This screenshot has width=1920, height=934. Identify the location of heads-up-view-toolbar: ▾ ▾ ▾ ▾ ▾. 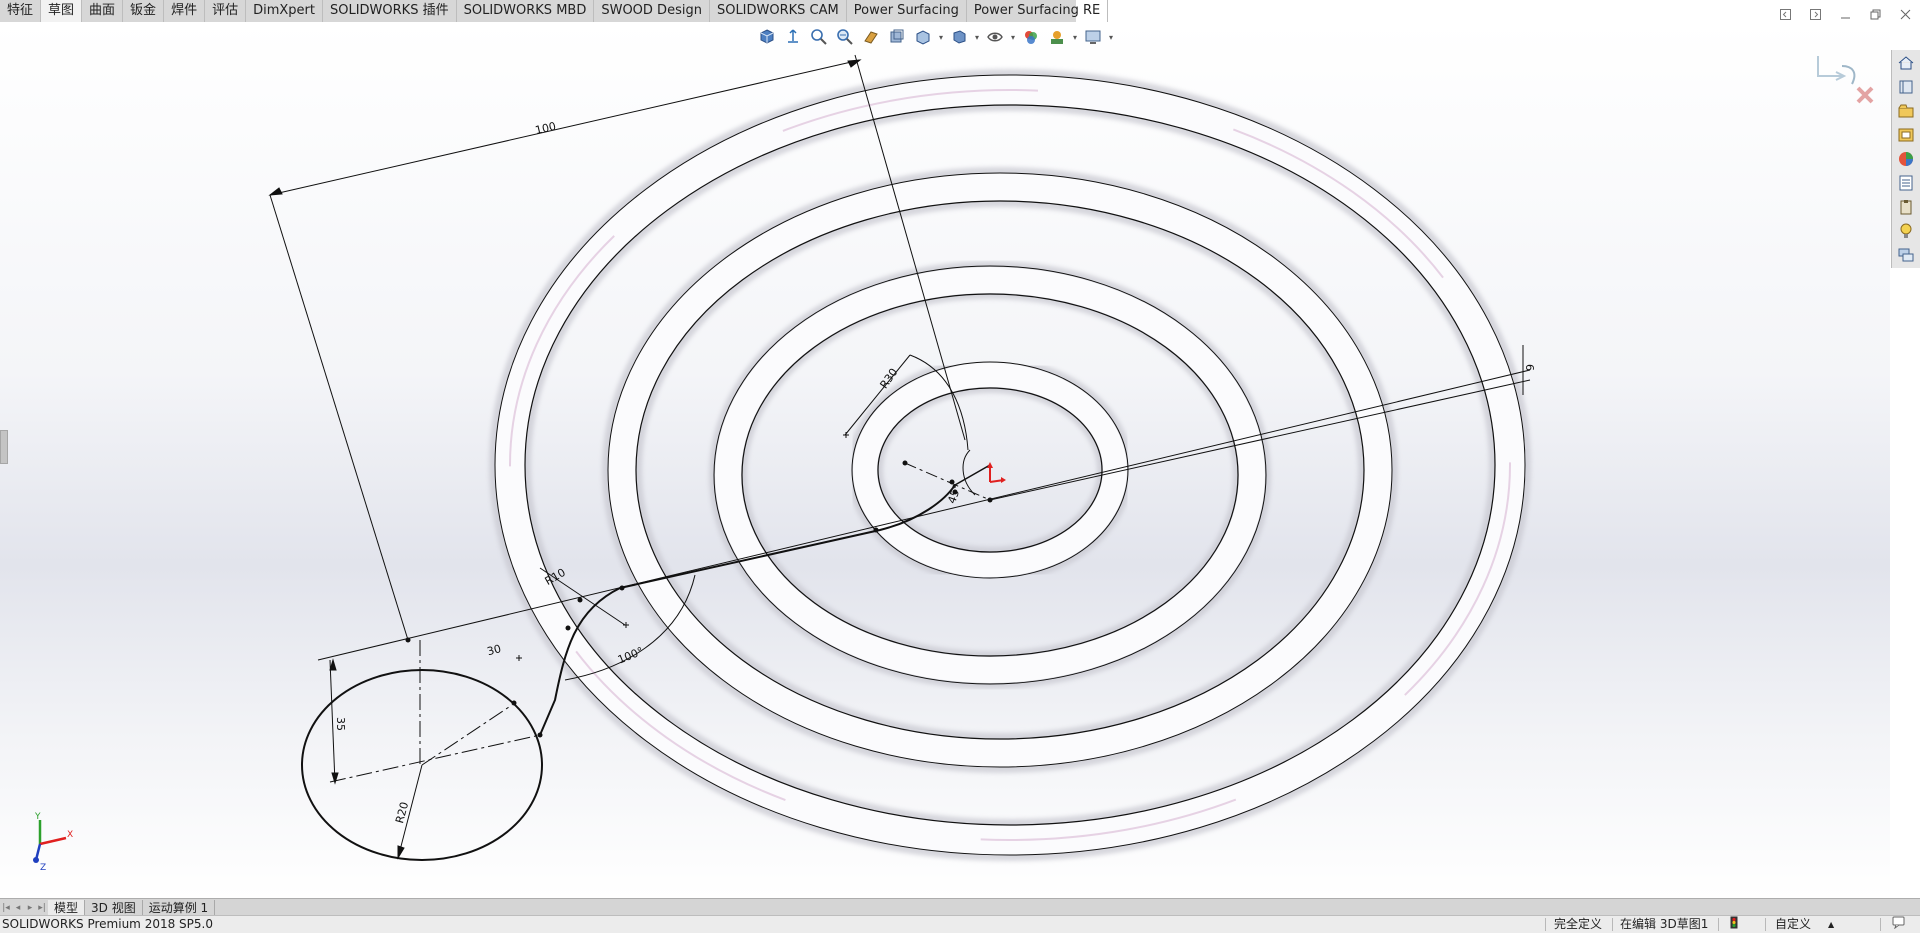
(935, 37).